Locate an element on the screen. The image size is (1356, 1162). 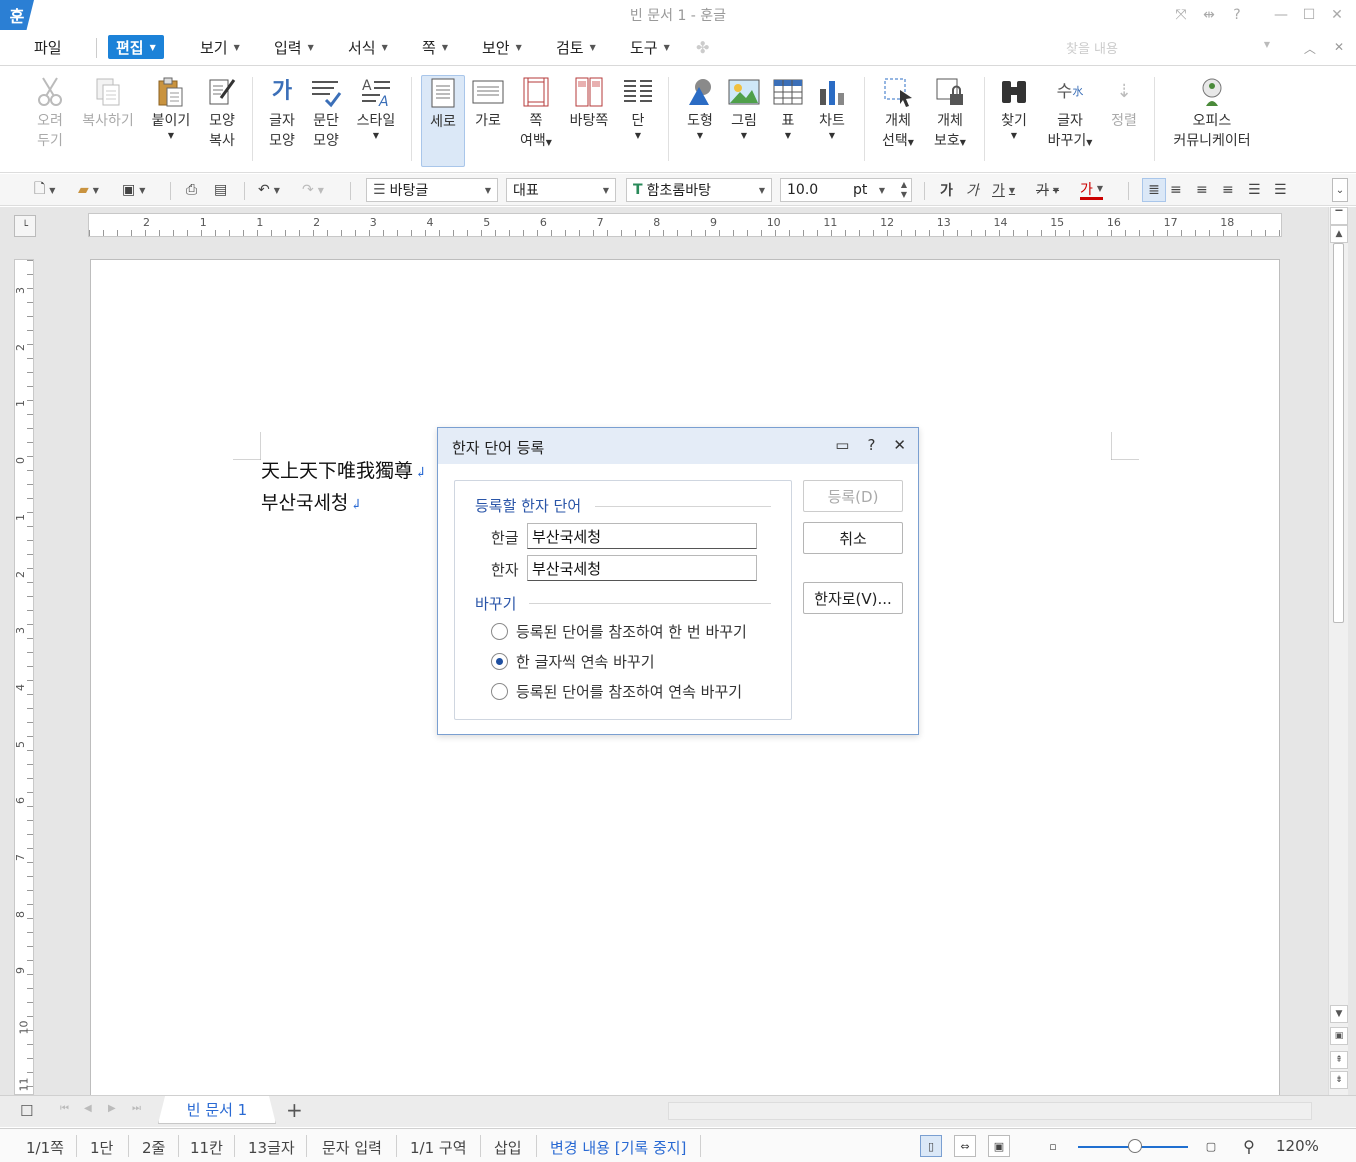
style-select: ☰ 바탕글 ▼ is located at coordinates (432, 190).